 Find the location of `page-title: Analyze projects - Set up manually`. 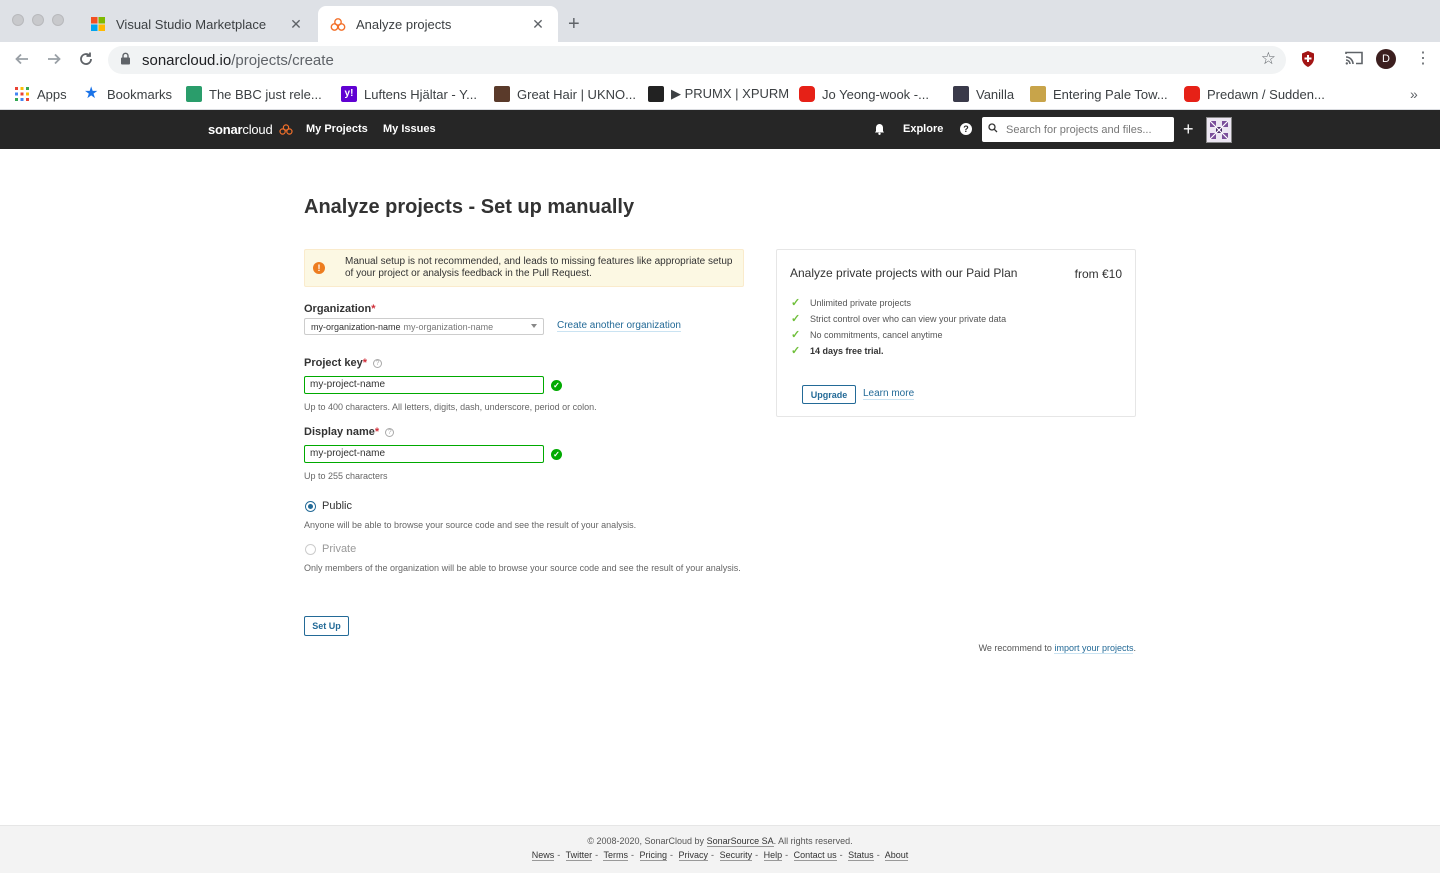

page-title: Analyze projects - Set up manually is located at coordinates (469, 207).